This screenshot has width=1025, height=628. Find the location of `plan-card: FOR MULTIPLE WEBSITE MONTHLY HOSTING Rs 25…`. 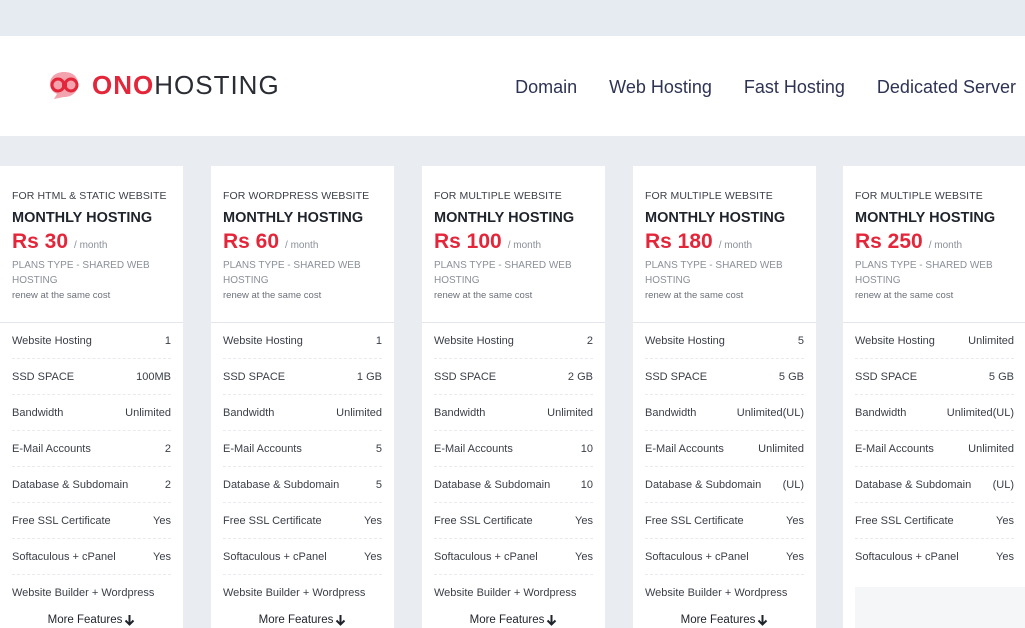

plan-card: FOR MULTIPLE WEBSITE MONTHLY HOSTING Rs 25… is located at coordinates (934, 397).